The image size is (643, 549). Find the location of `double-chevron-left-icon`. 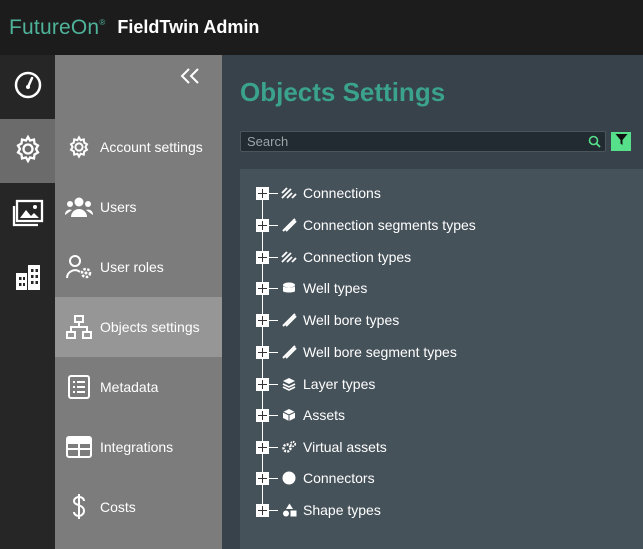

double-chevron-left-icon is located at coordinates (190, 78).